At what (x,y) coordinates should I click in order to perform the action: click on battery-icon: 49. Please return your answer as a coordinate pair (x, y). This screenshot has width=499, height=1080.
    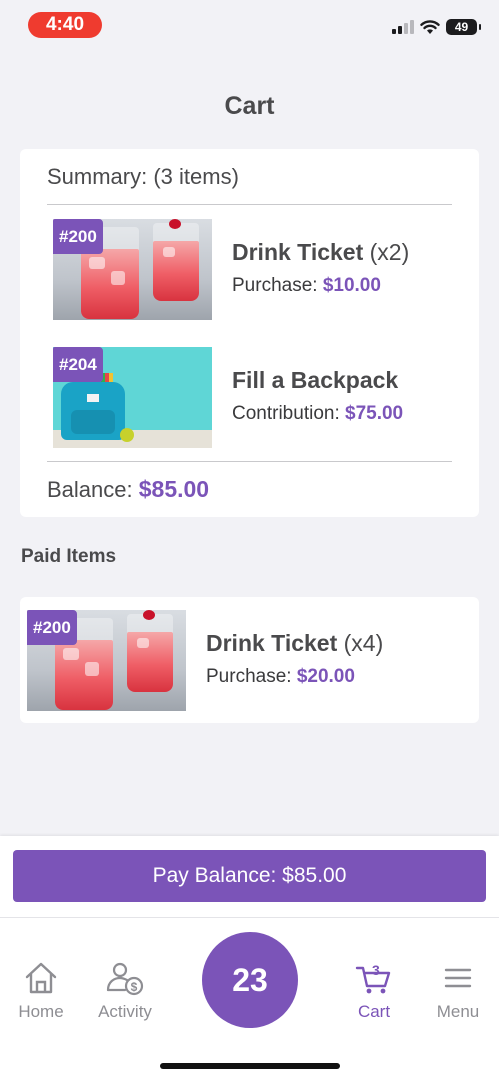
    Looking at the image, I should click on (463, 27).